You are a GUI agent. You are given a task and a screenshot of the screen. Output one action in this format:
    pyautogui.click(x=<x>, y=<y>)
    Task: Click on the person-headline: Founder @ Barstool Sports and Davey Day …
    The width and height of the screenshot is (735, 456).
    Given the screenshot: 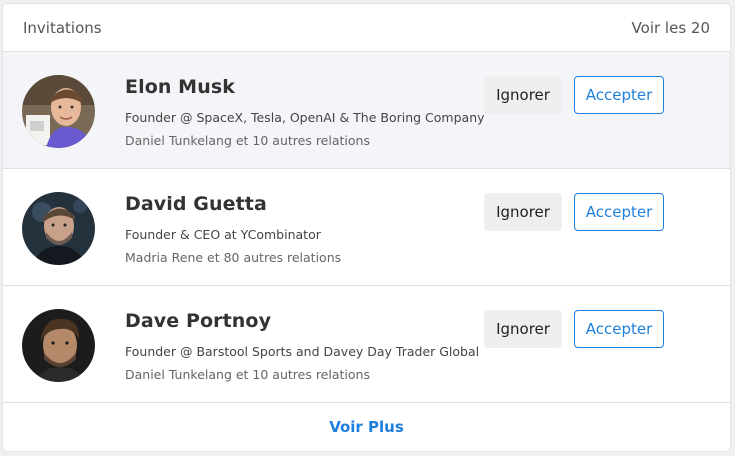 What is the action you would take?
    pyautogui.click(x=302, y=351)
    